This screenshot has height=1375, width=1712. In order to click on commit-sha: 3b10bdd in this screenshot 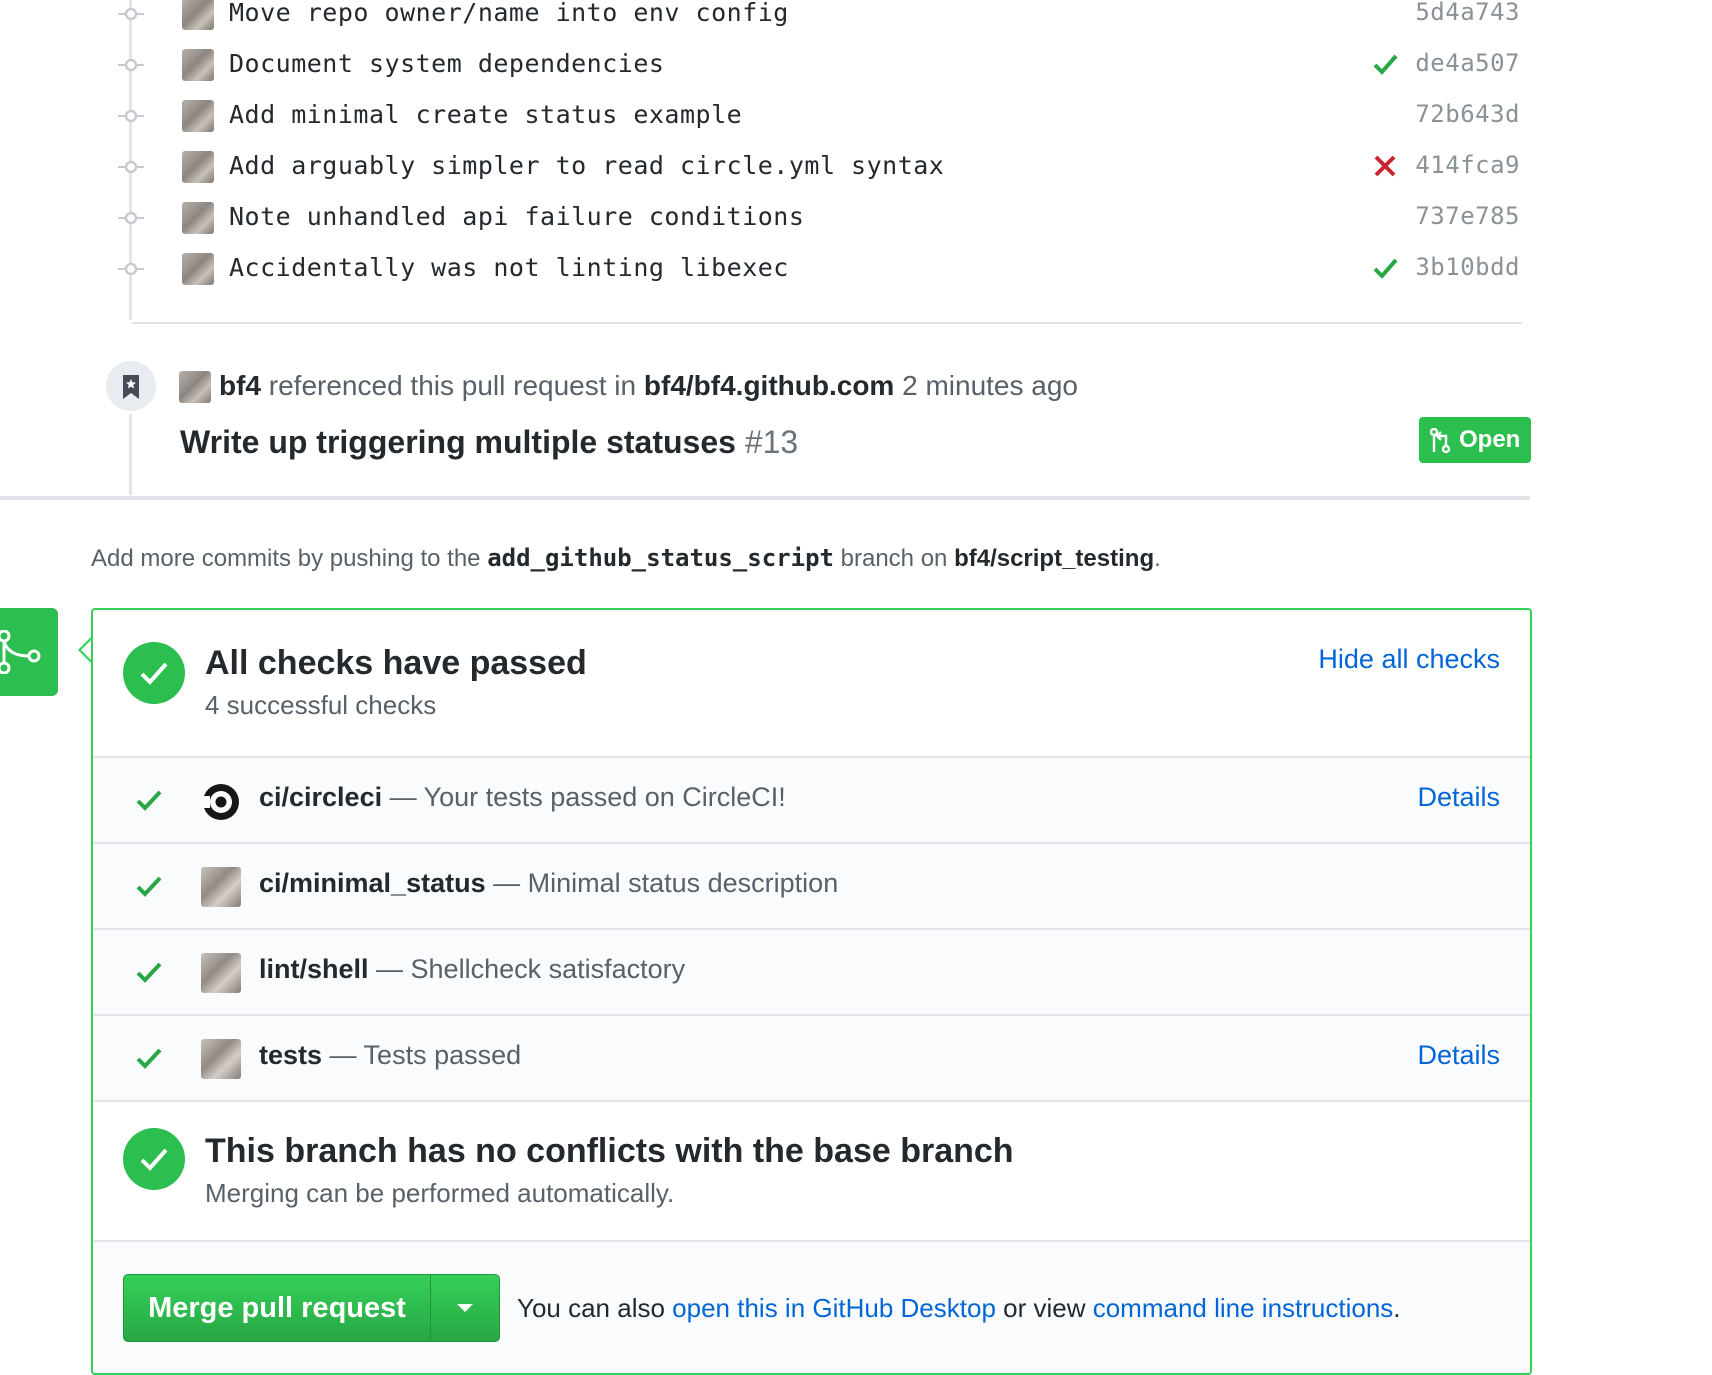, I will do `click(1467, 267)`.